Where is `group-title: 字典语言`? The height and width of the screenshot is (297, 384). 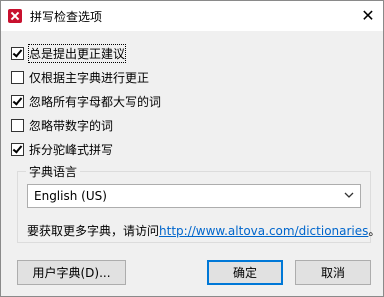
group-title: 字典语言 is located at coordinates (53, 171).